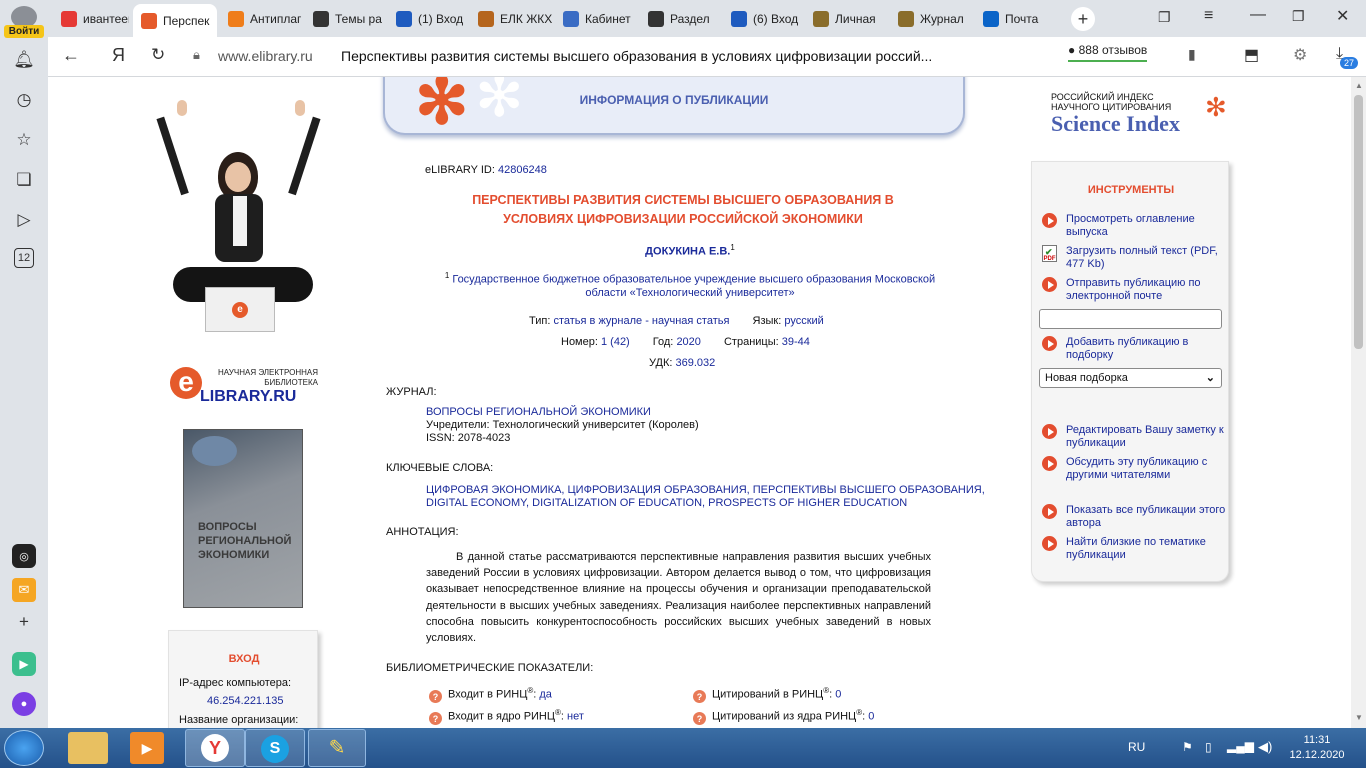  Describe the element at coordinates (24, 258) in the screenshot. I see `calendar-icon: 12` at that location.